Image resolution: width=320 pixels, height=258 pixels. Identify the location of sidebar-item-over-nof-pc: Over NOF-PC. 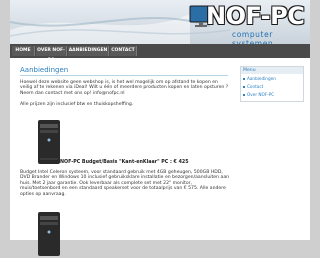
(258, 94).